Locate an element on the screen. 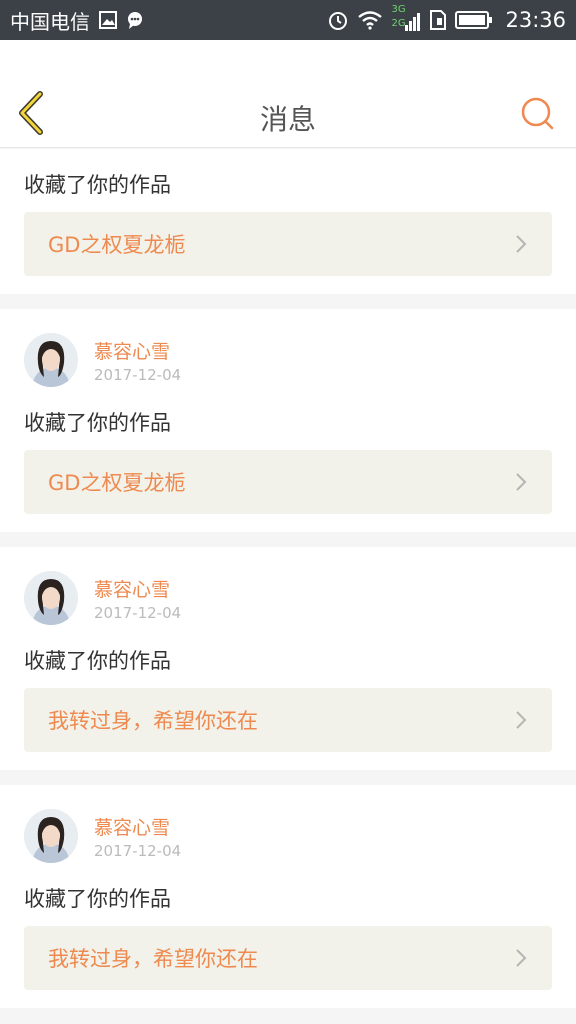 Image resolution: width=576 pixels, height=1024 pixels. wifi-icon is located at coordinates (370, 20).